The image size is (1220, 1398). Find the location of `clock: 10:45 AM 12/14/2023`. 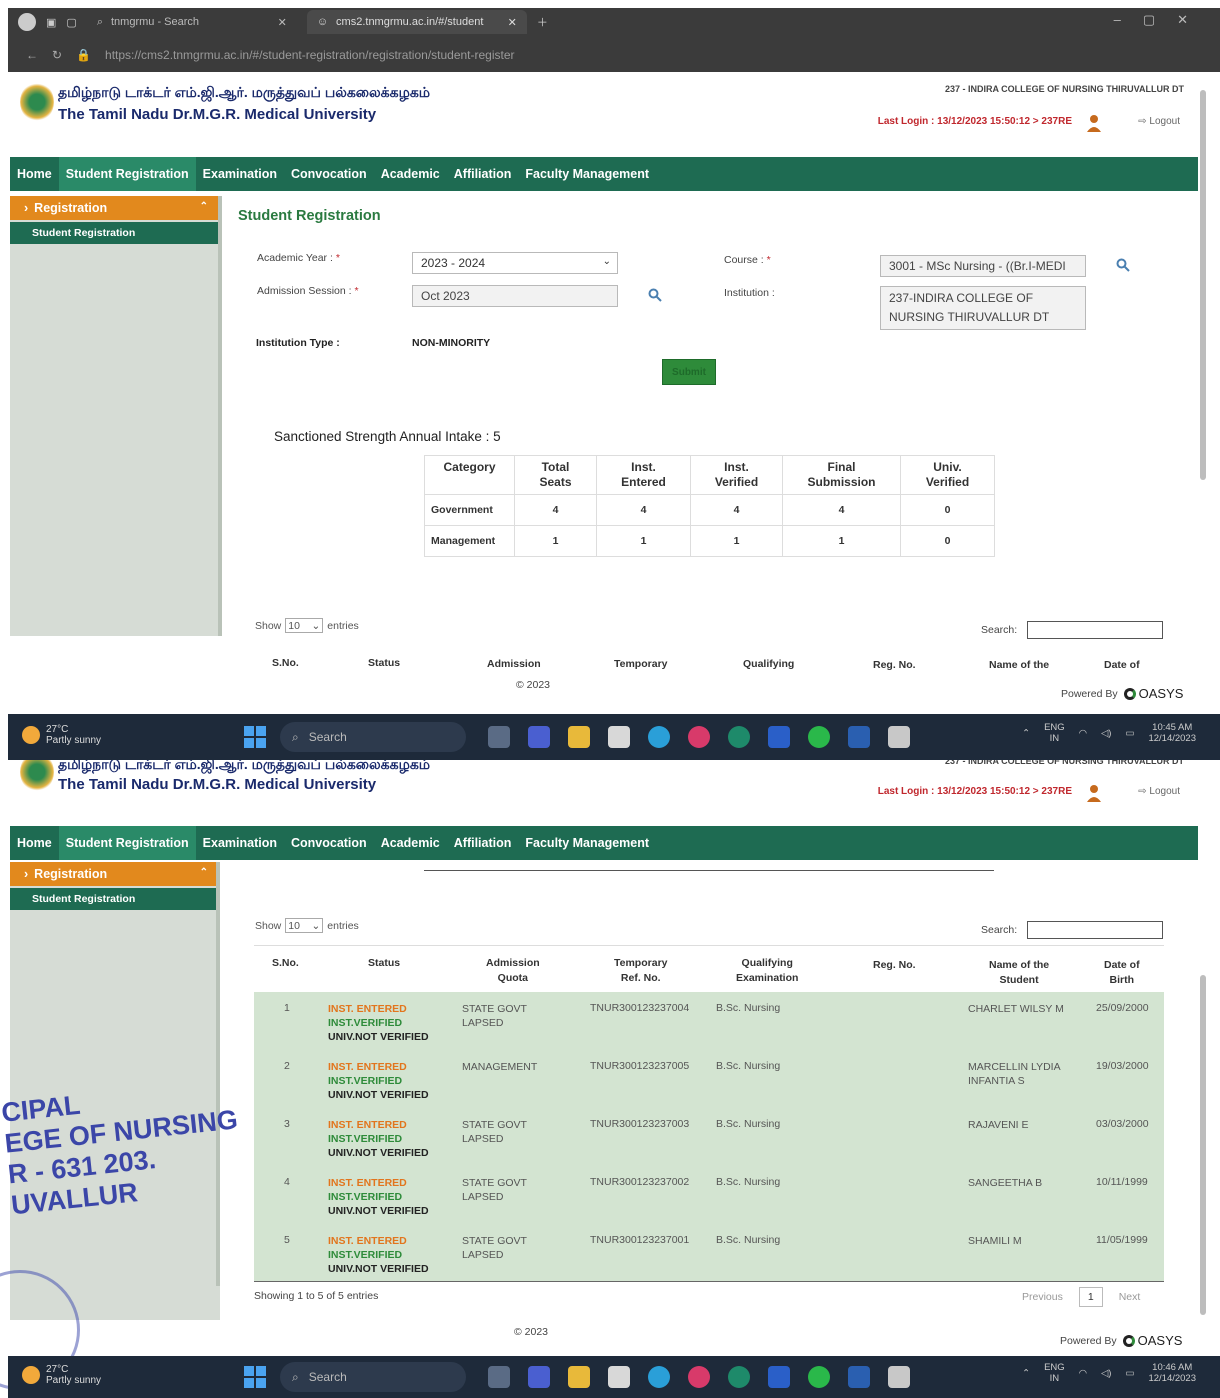

clock: 10:45 AM 12/14/2023 is located at coordinates (1172, 733).